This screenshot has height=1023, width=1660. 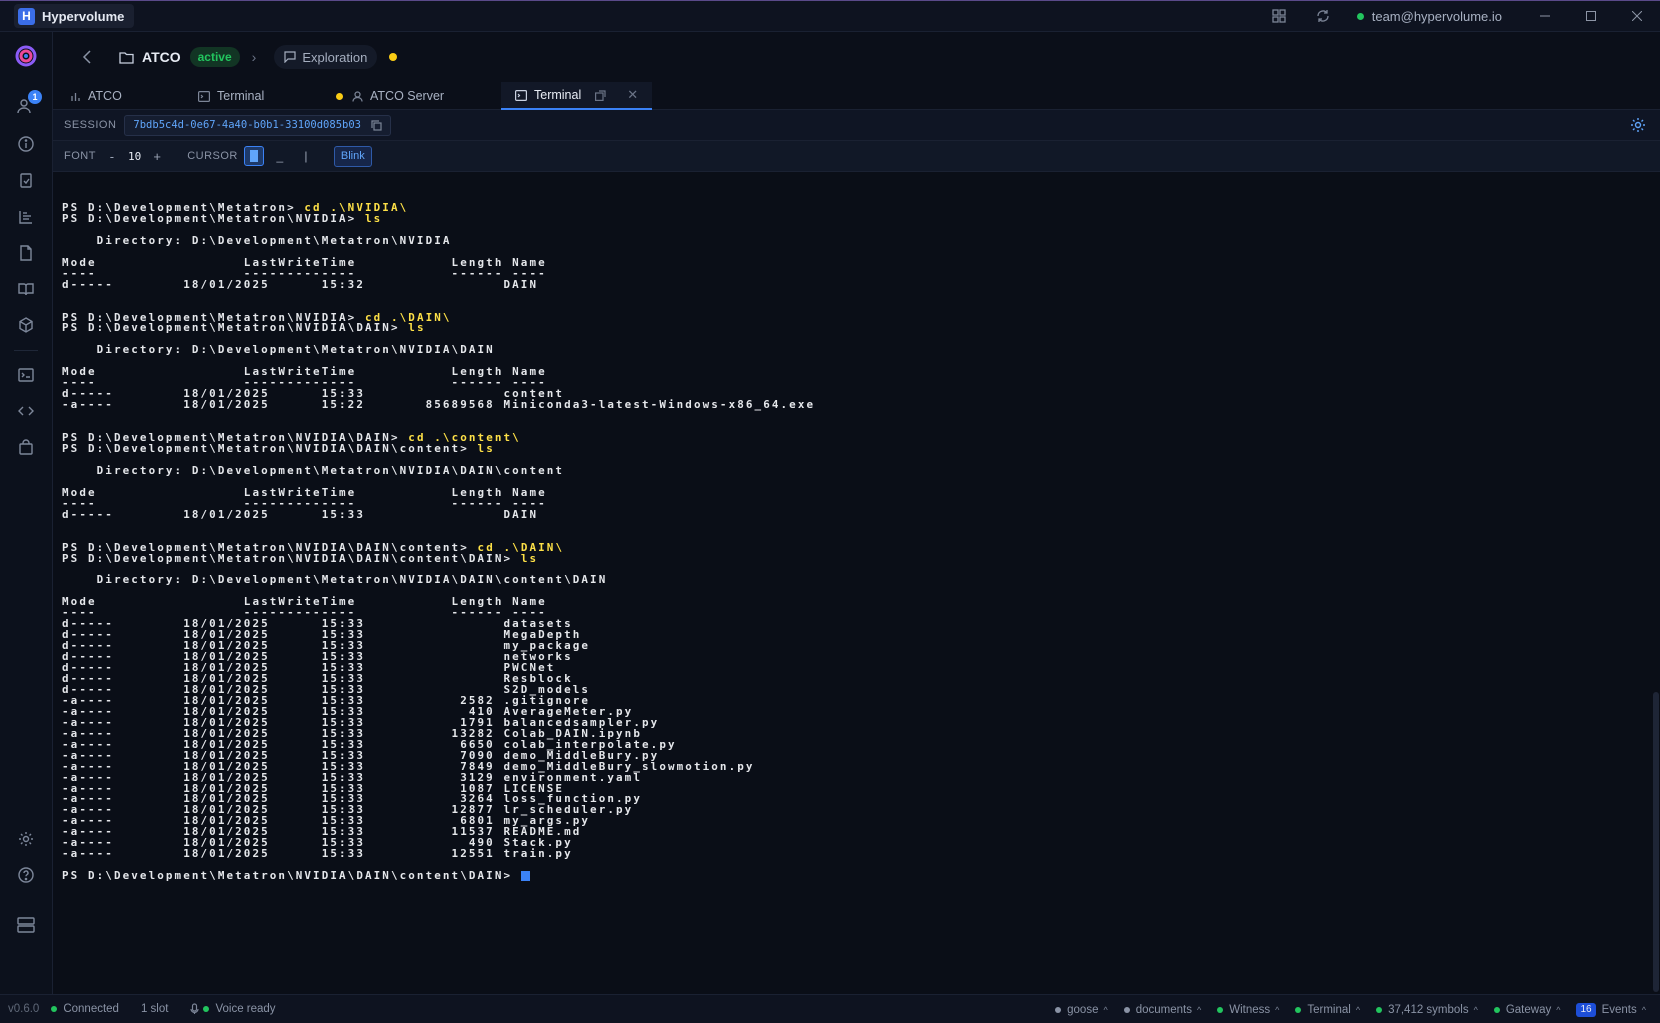 What do you see at coordinates (26, 375) in the screenshot?
I see `terminal-icon` at bounding box center [26, 375].